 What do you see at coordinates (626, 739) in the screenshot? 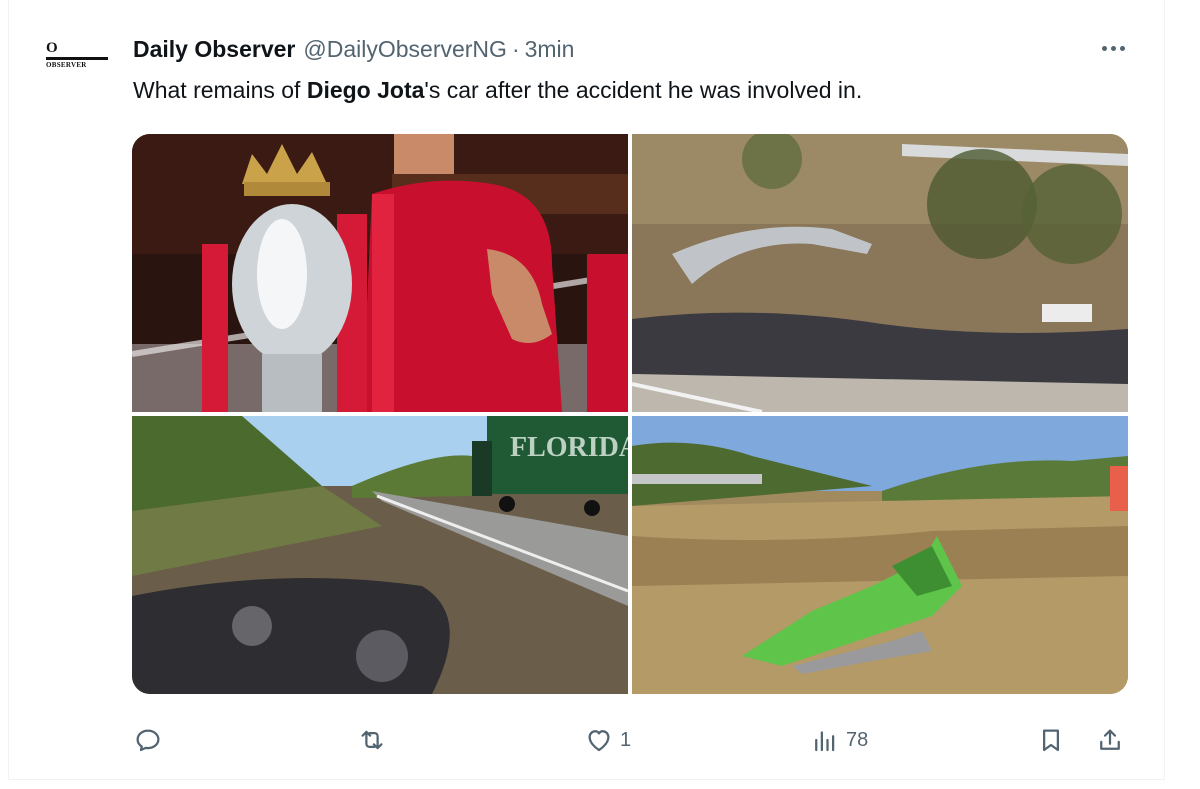
I see `like-count: 1` at bounding box center [626, 739].